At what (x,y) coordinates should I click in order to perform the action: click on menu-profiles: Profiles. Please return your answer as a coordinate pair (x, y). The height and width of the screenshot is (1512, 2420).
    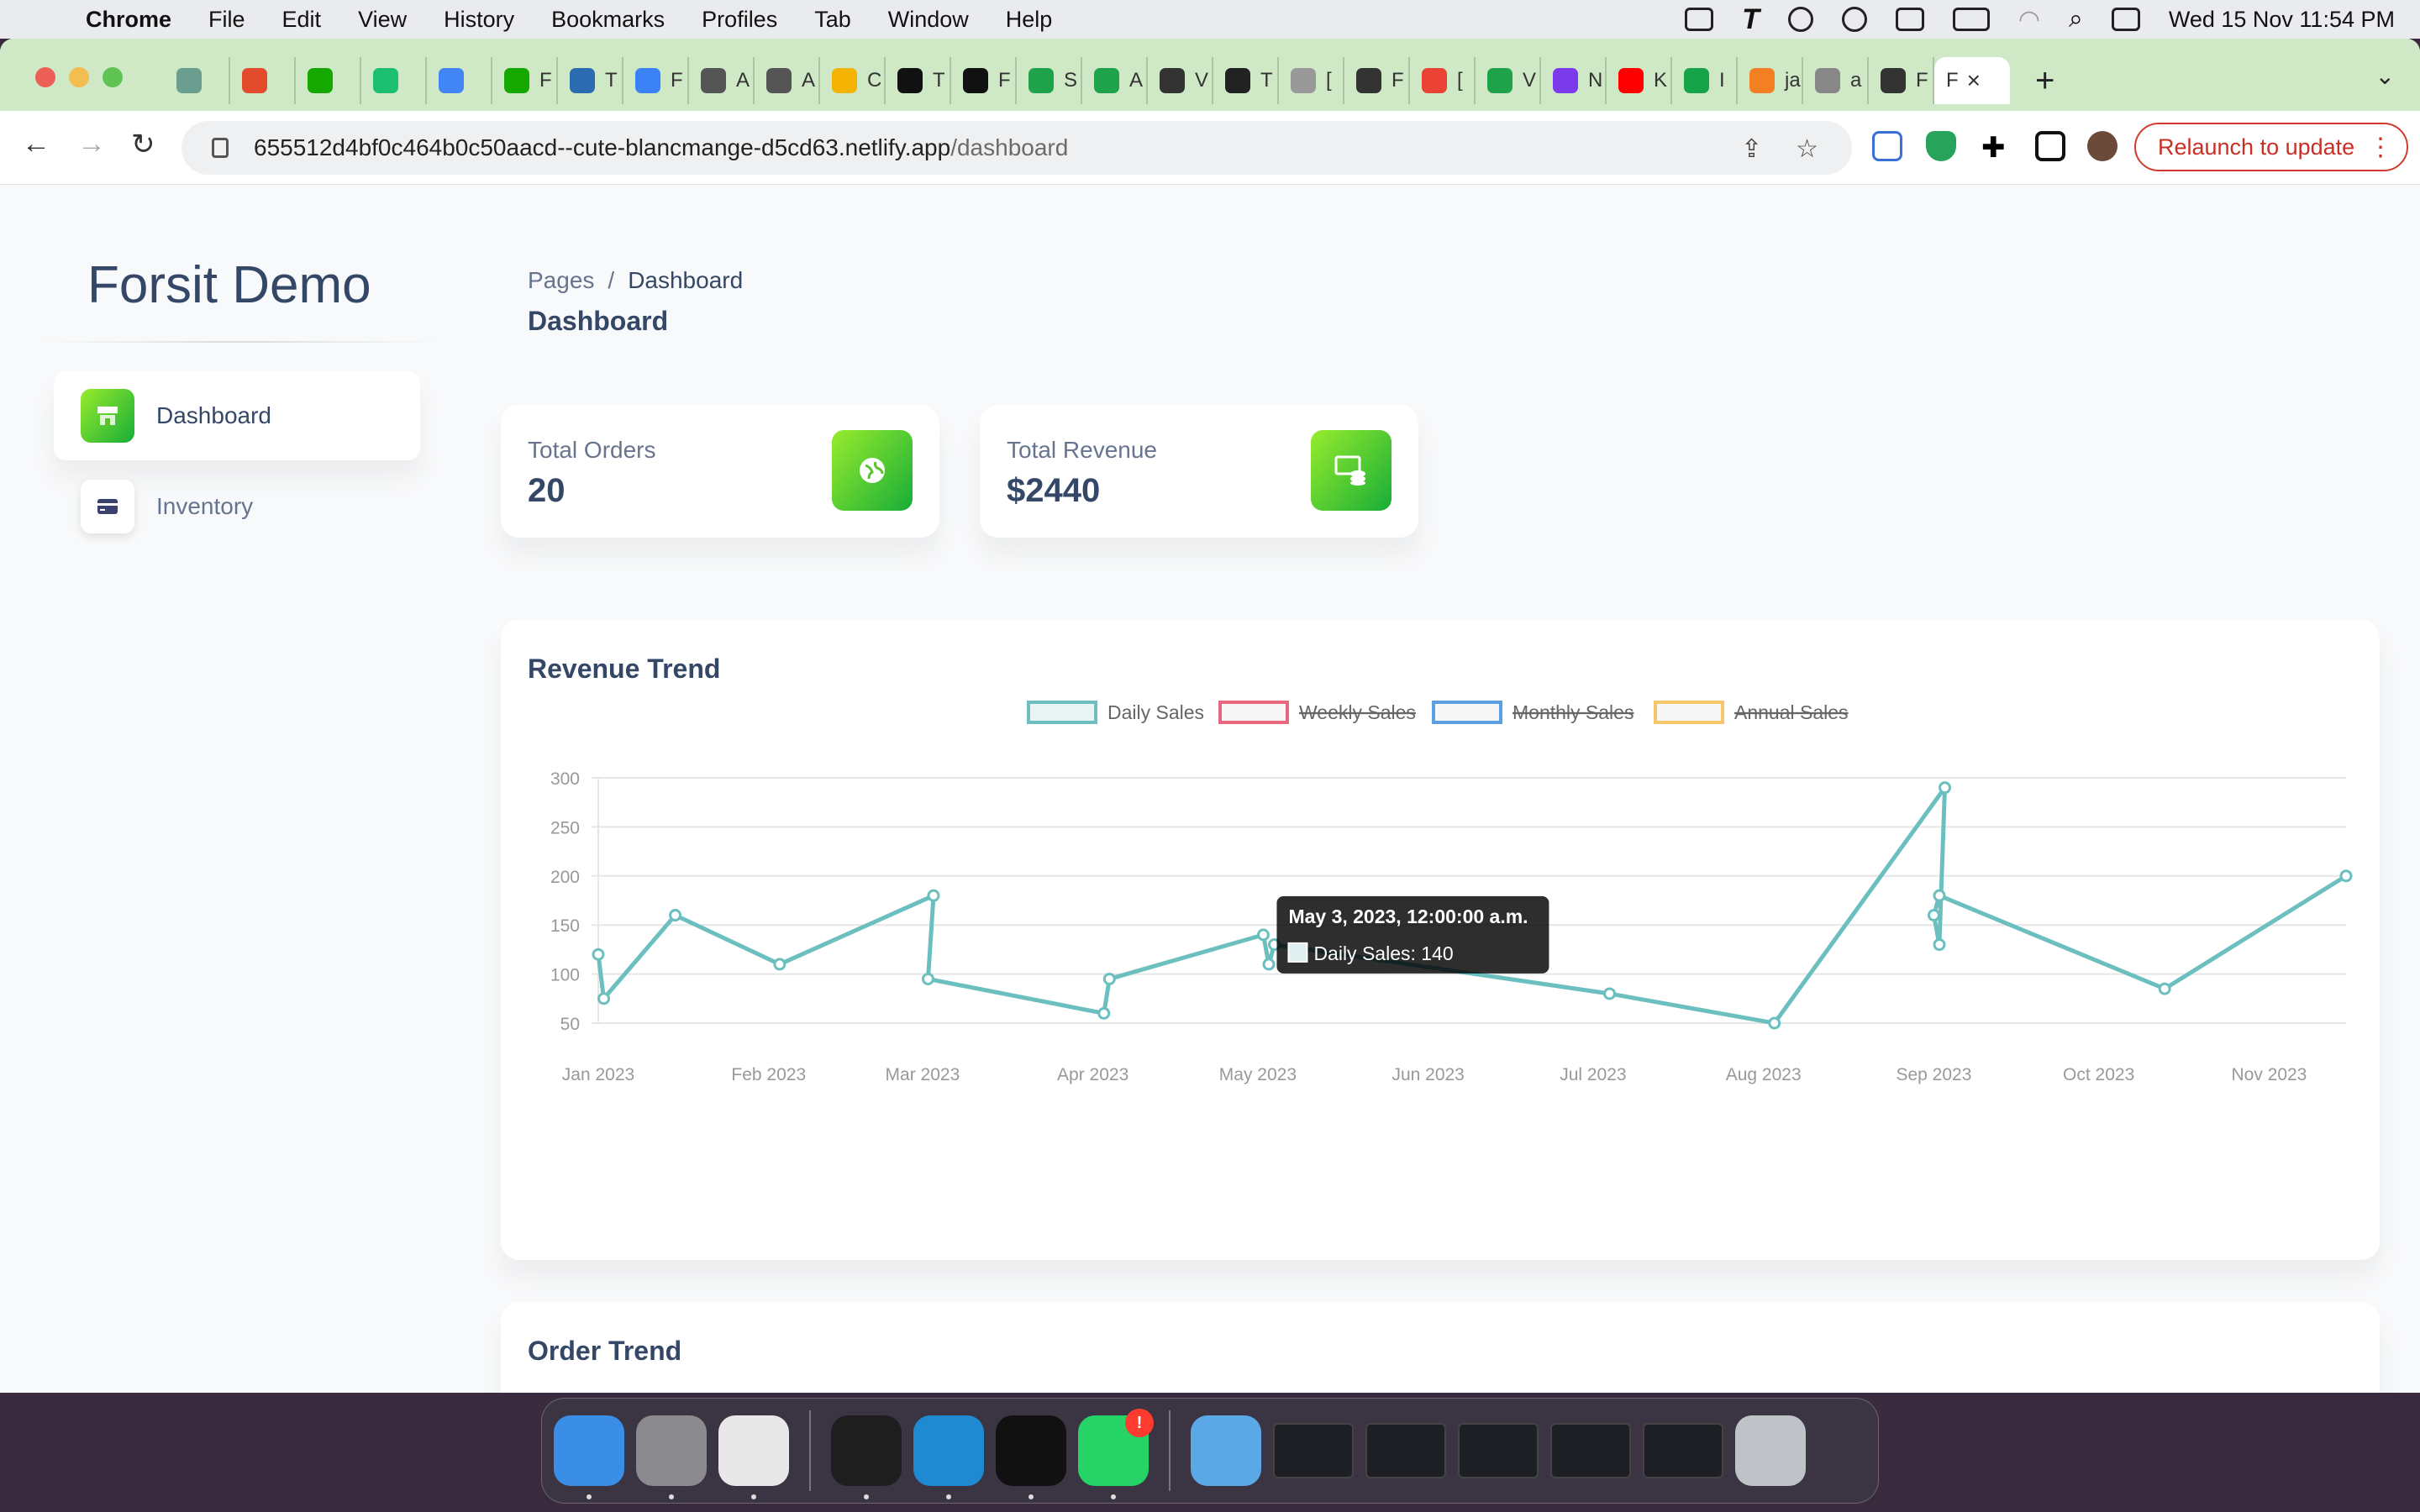
    Looking at the image, I should click on (739, 20).